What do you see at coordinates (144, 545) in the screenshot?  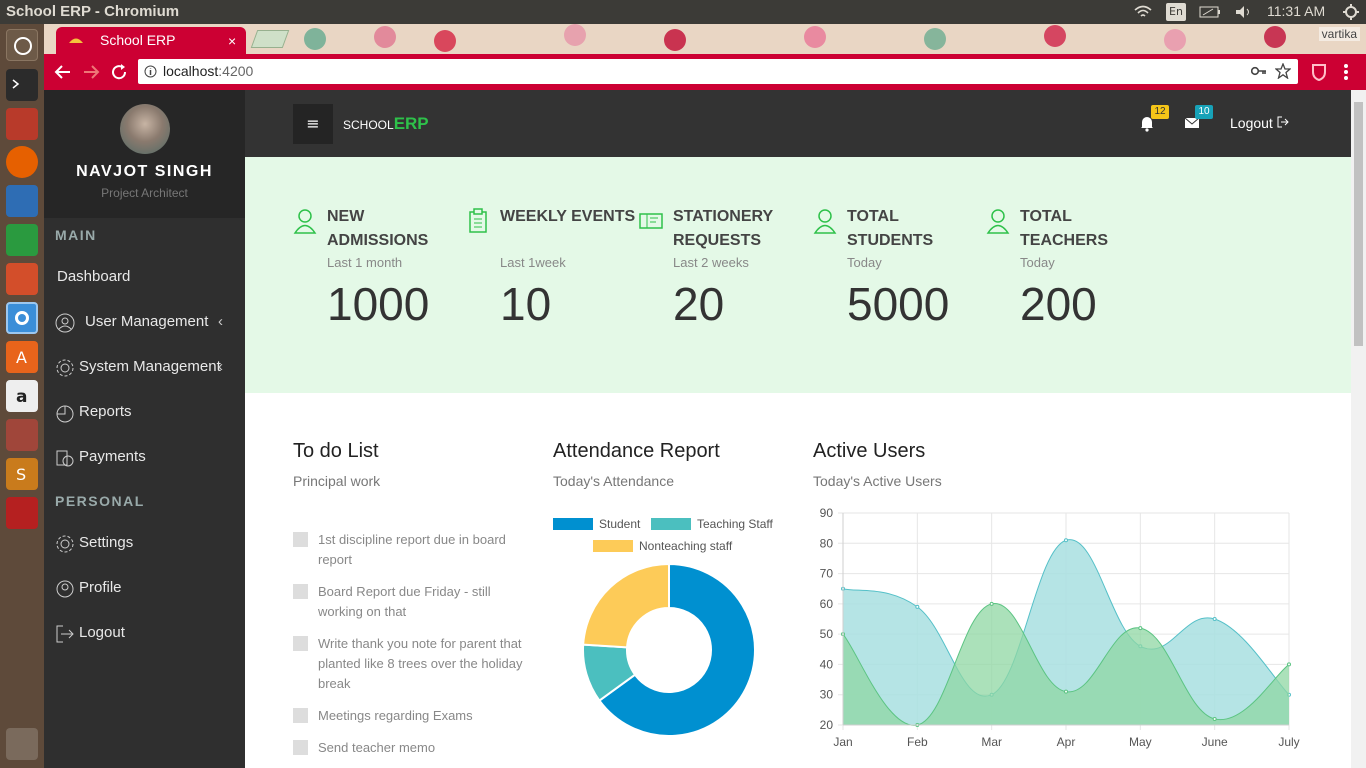 I see `sidebar-item-settings: Settings` at bounding box center [144, 545].